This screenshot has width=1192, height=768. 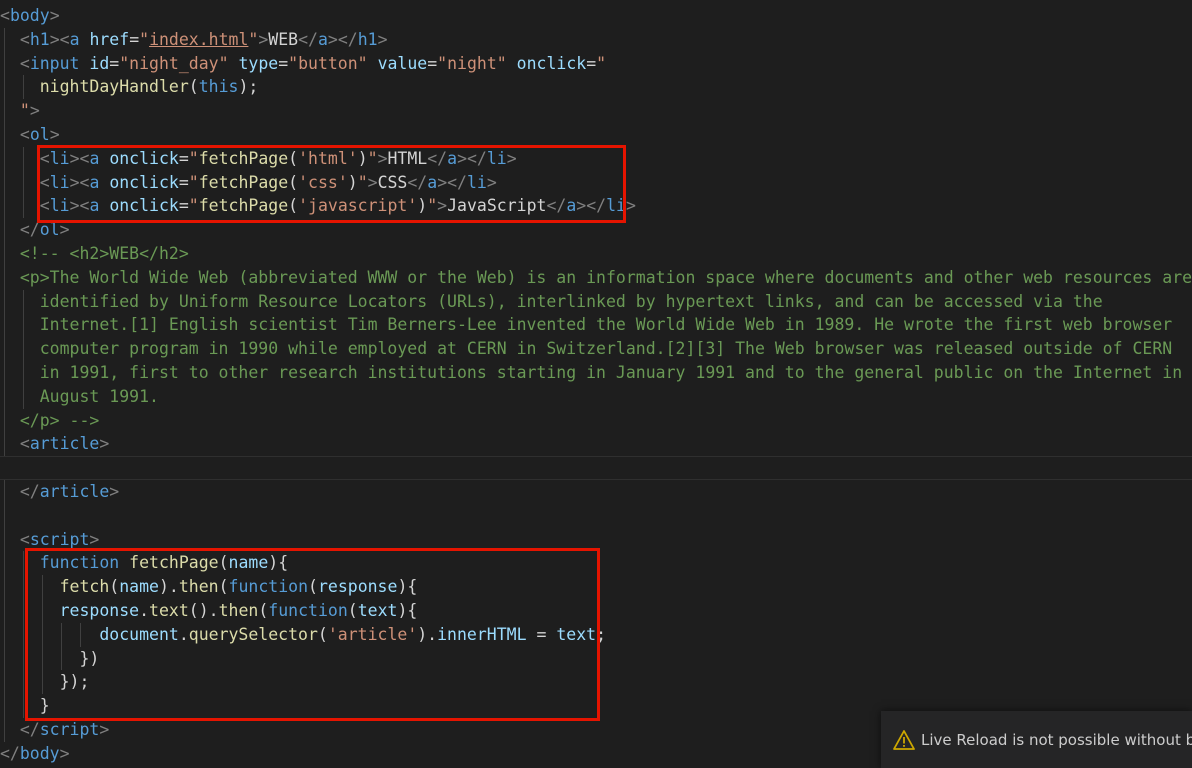 I want to click on code-token: WEB, so click(x=283, y=39).